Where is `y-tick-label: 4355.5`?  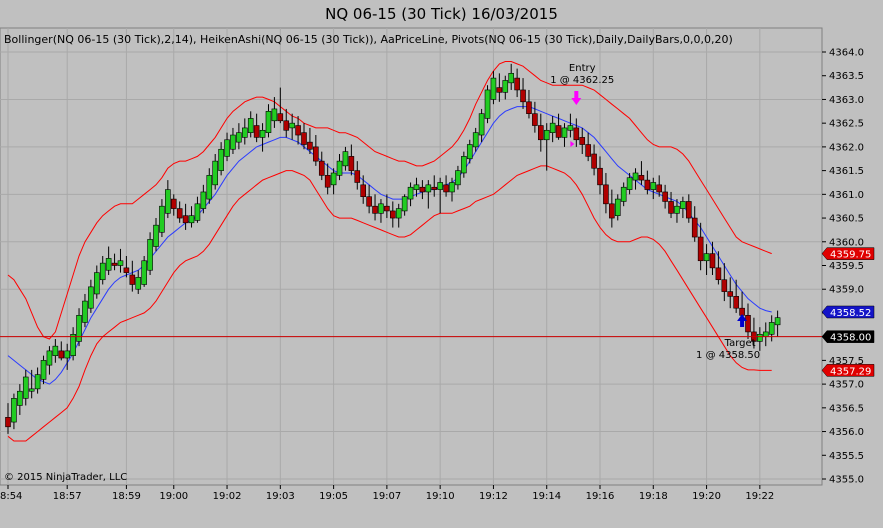 y-tick-label: 4355.5 is located at coordinates (846, 456).